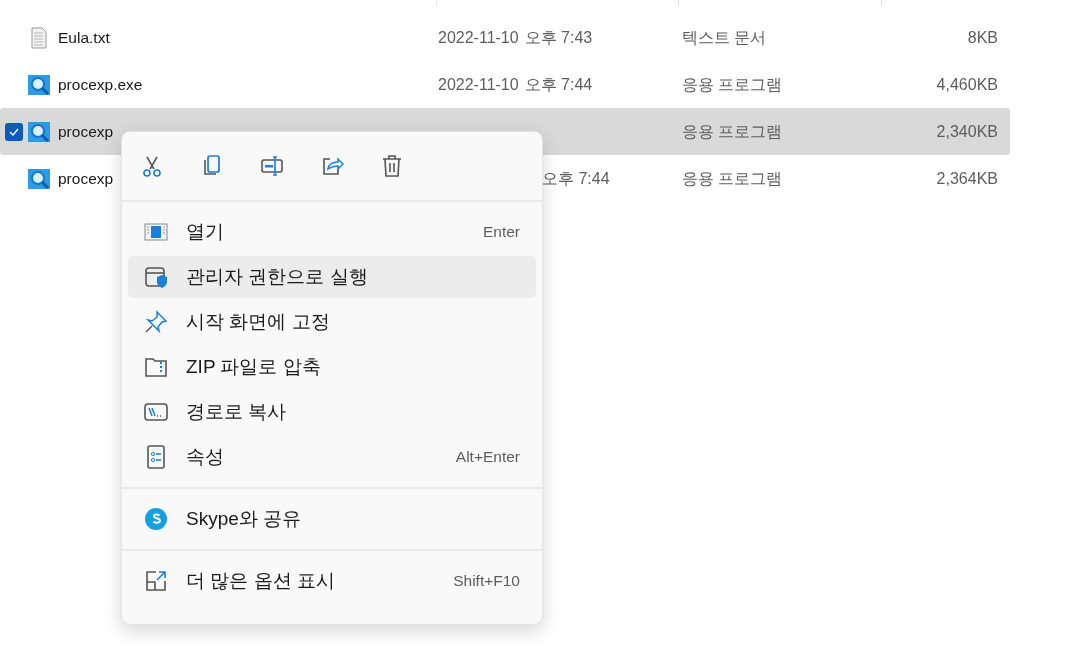  Describe the element at coordinates (156, 277) in the screenshot. I see `shield-window-icon` at that location.